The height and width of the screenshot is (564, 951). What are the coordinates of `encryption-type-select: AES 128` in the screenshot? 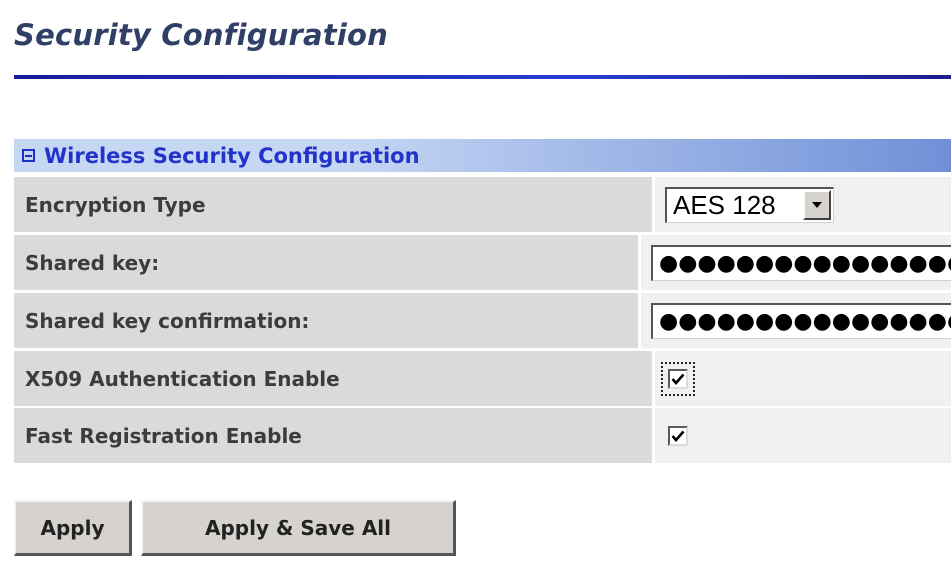 It's located at (749, 204).